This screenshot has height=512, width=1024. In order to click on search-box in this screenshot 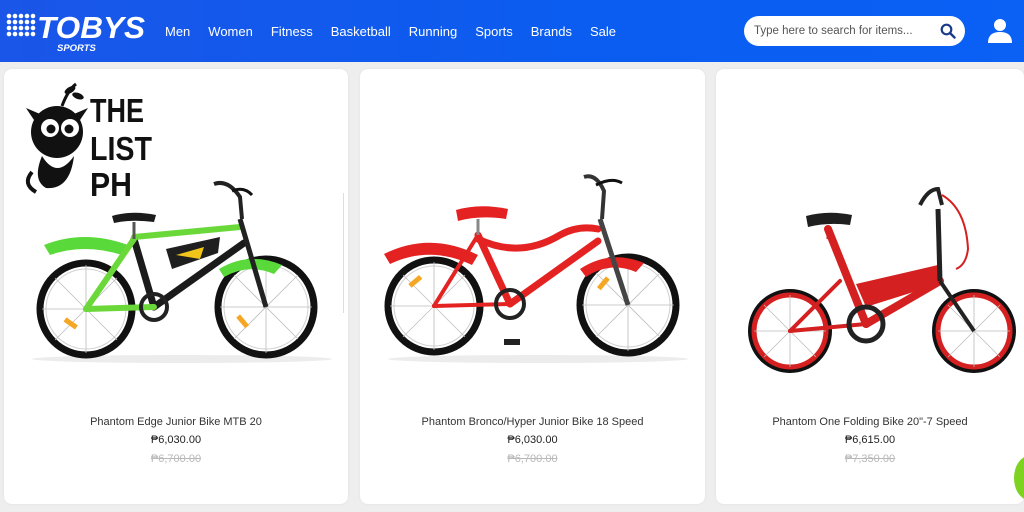, I will do `click(854, 31)`.